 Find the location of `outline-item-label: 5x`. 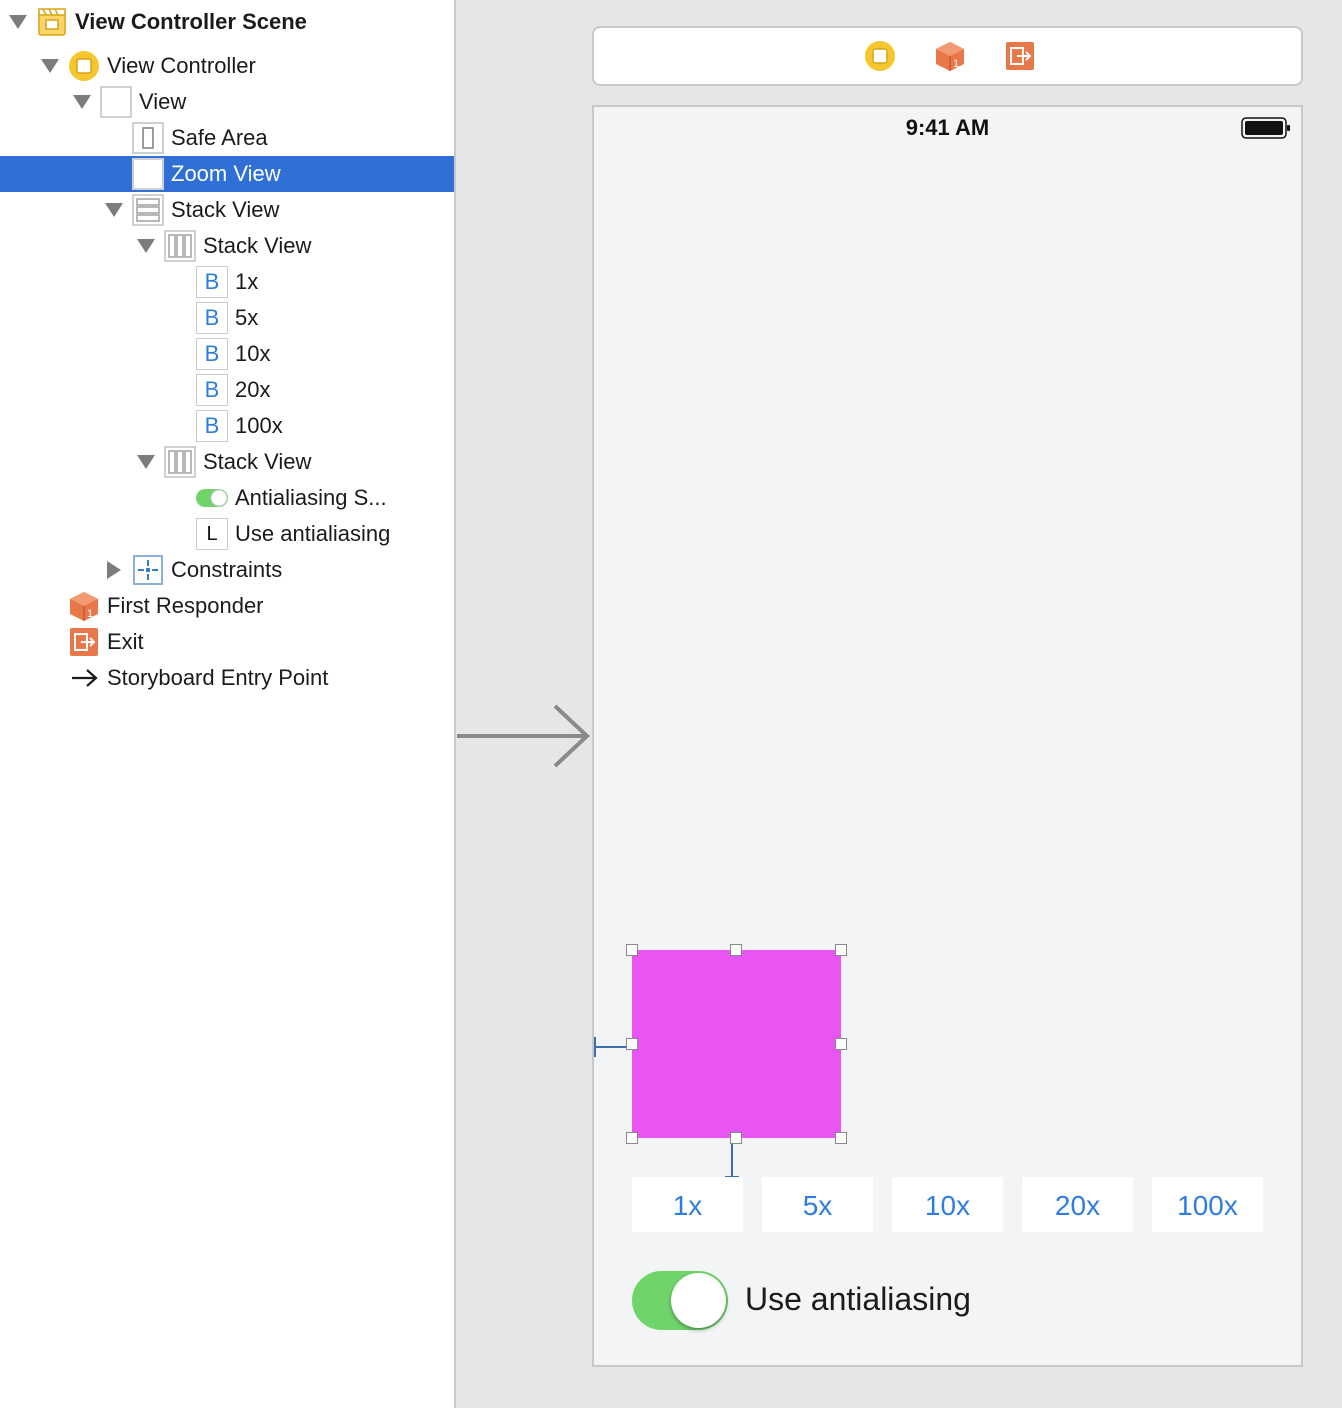

outline-item-label: 5x is located at coordinates (247, 317).